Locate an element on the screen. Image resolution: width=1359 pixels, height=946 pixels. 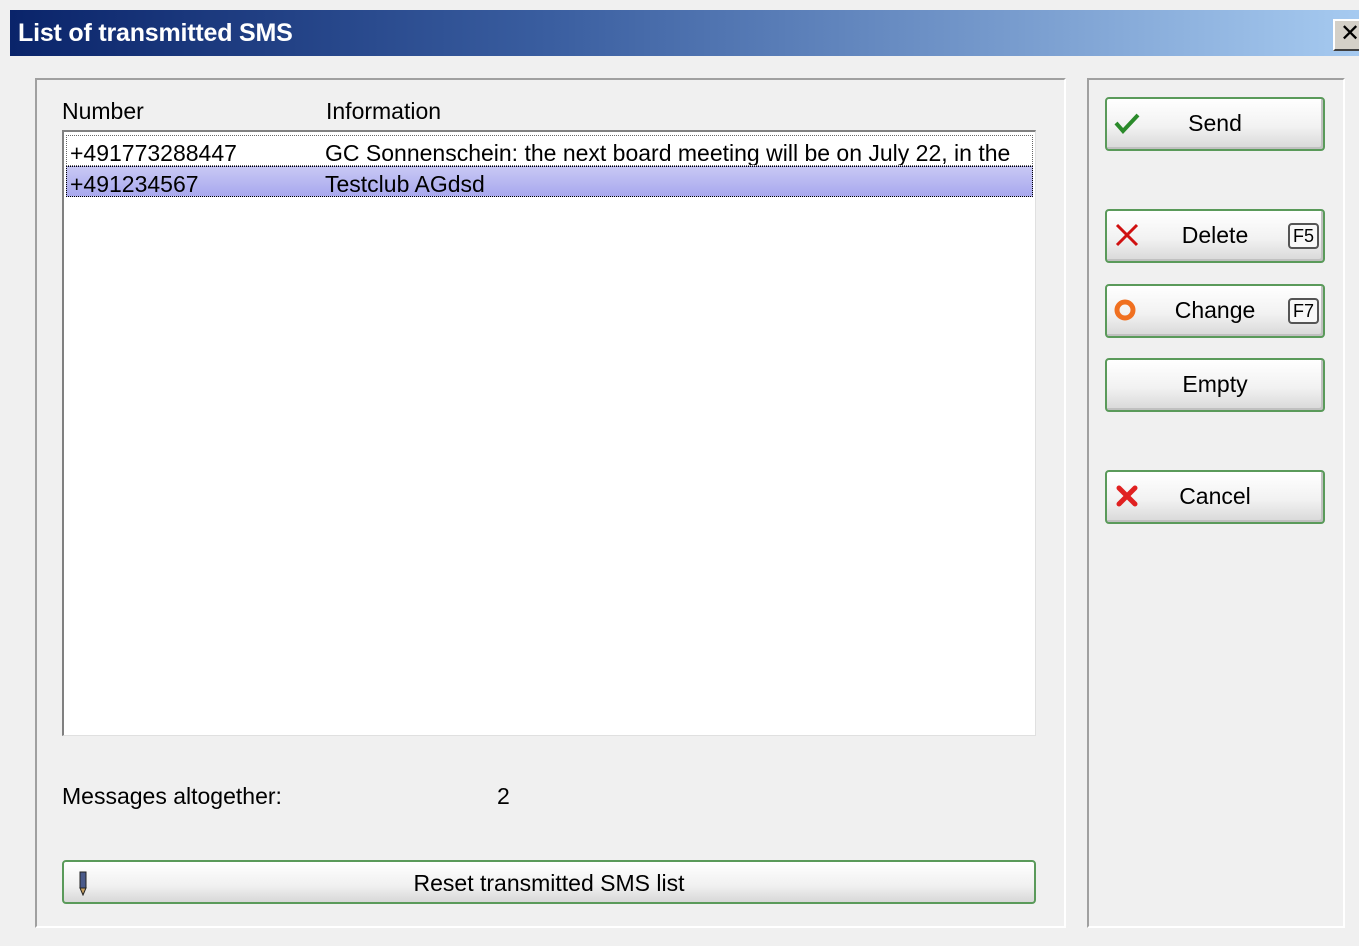
send-button: Send is located at coordinates (1215, 124).